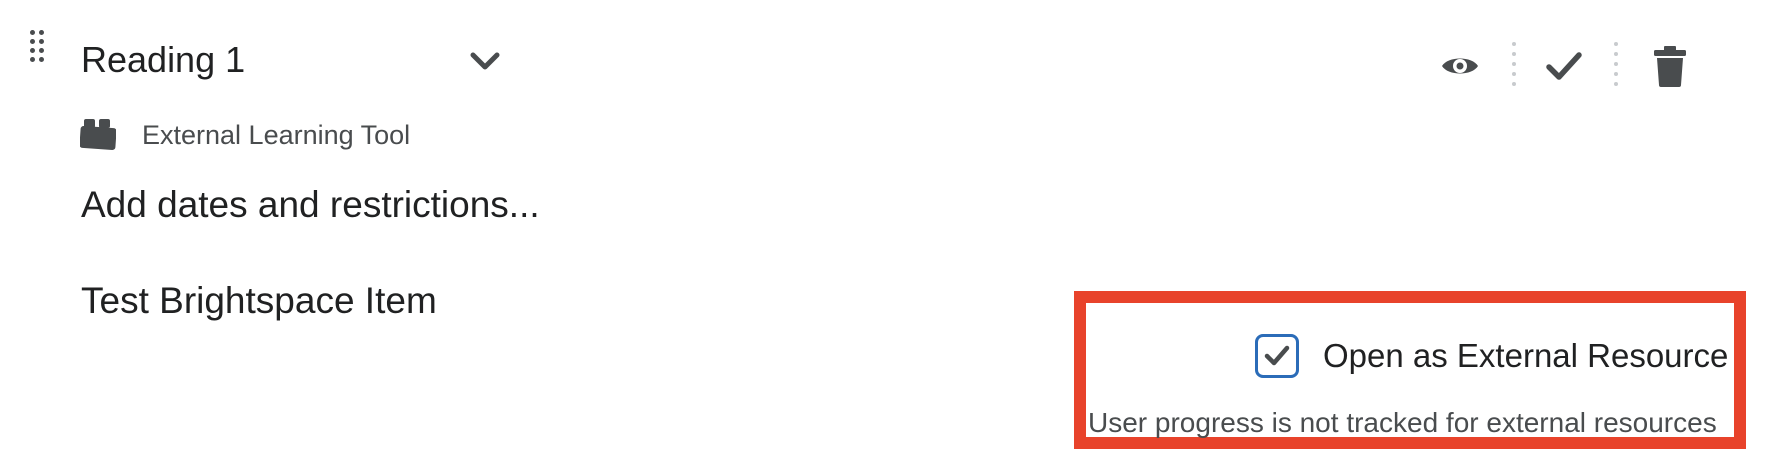 Image resolution: width=1776 pixels, height=470 pixels. What do you see at coordinates (1670, 66) in the screenshot?
I see `trash-icon` at bounding box center [1670, 66].